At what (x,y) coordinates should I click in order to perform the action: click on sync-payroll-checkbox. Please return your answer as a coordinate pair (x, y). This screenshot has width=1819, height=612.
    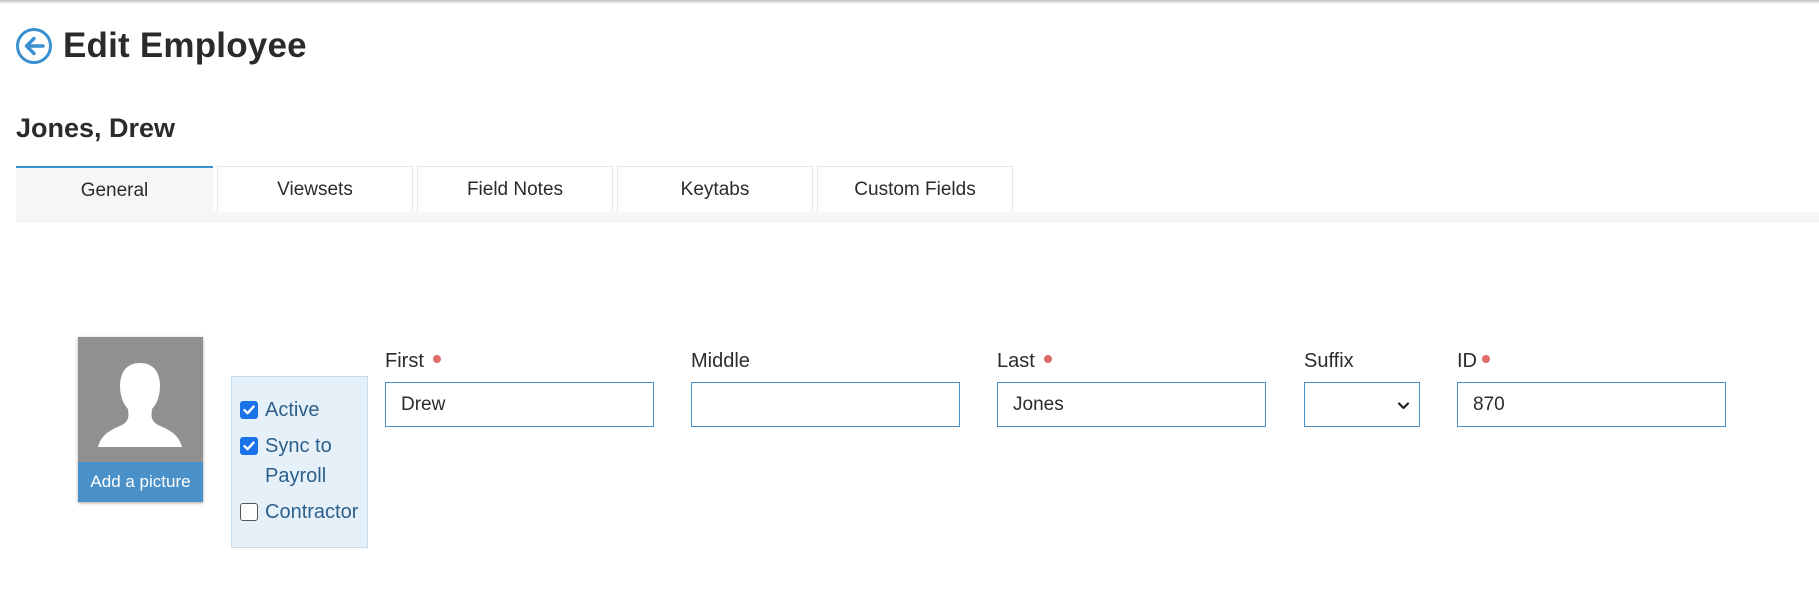
    Looking at the image, I should click on (249, 446).